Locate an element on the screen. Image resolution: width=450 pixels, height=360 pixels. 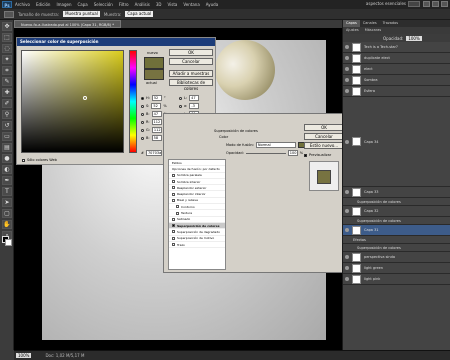
layer-row: elect is located at coordinates (396, 69).